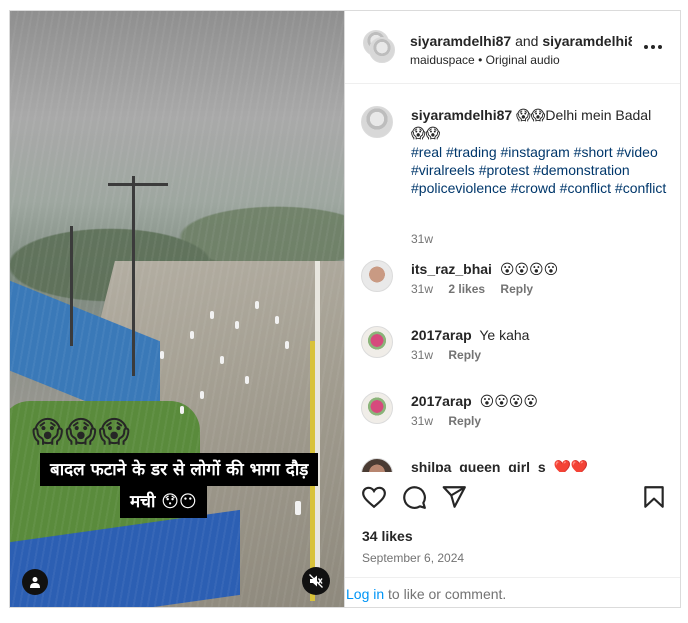  What do you see at coordinates (540, 401) in the screenshot?
I see `comment-body: 2017arap 😮😮😮😮` at bounding box center [540, 401].